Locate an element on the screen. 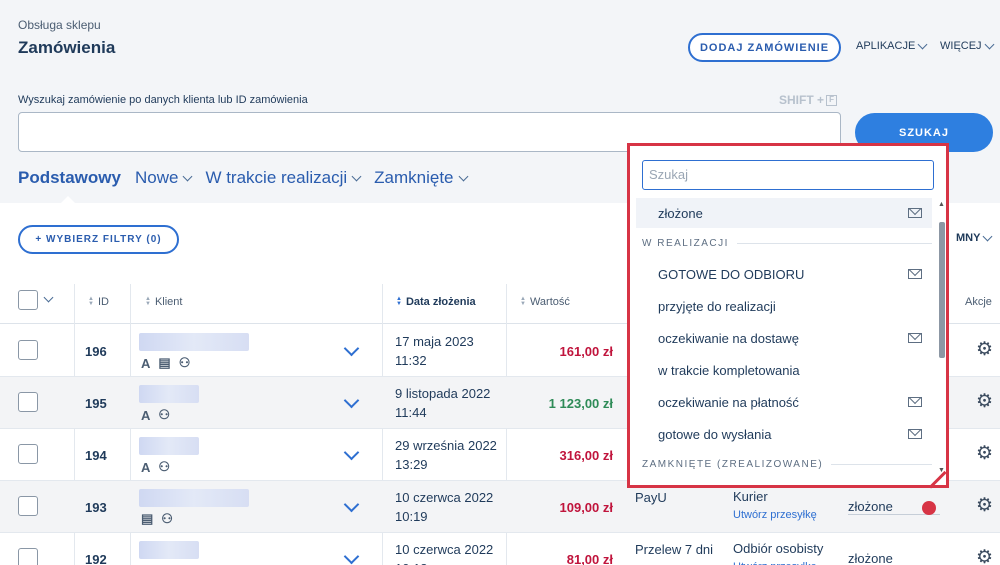 This screenshot has width=1000, height=565. search-shortcut: SHIFT + F is located at coordinates (808, 100).